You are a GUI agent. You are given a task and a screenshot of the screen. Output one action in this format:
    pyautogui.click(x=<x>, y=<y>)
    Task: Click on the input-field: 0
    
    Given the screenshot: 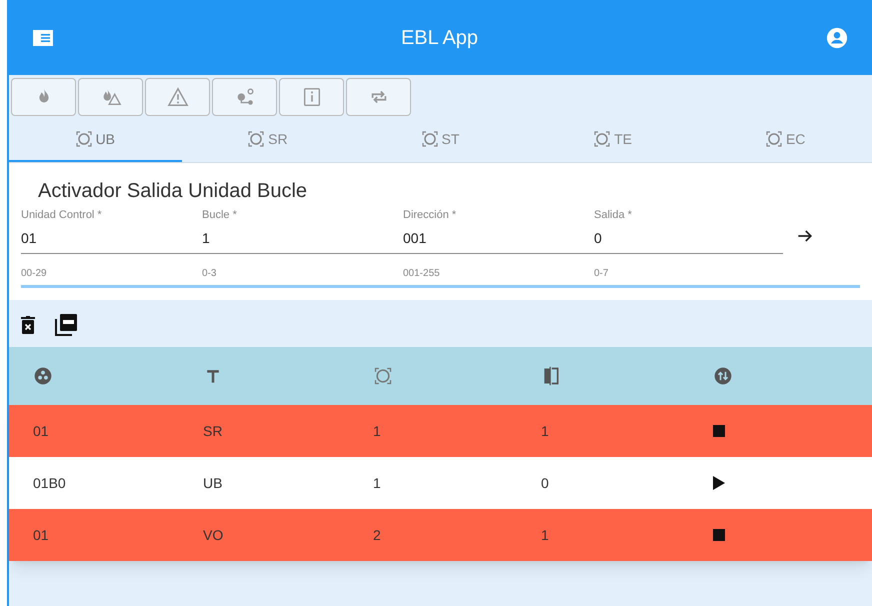 What is the action you would take?
    pyautogui.click(x=669, y=238)
    